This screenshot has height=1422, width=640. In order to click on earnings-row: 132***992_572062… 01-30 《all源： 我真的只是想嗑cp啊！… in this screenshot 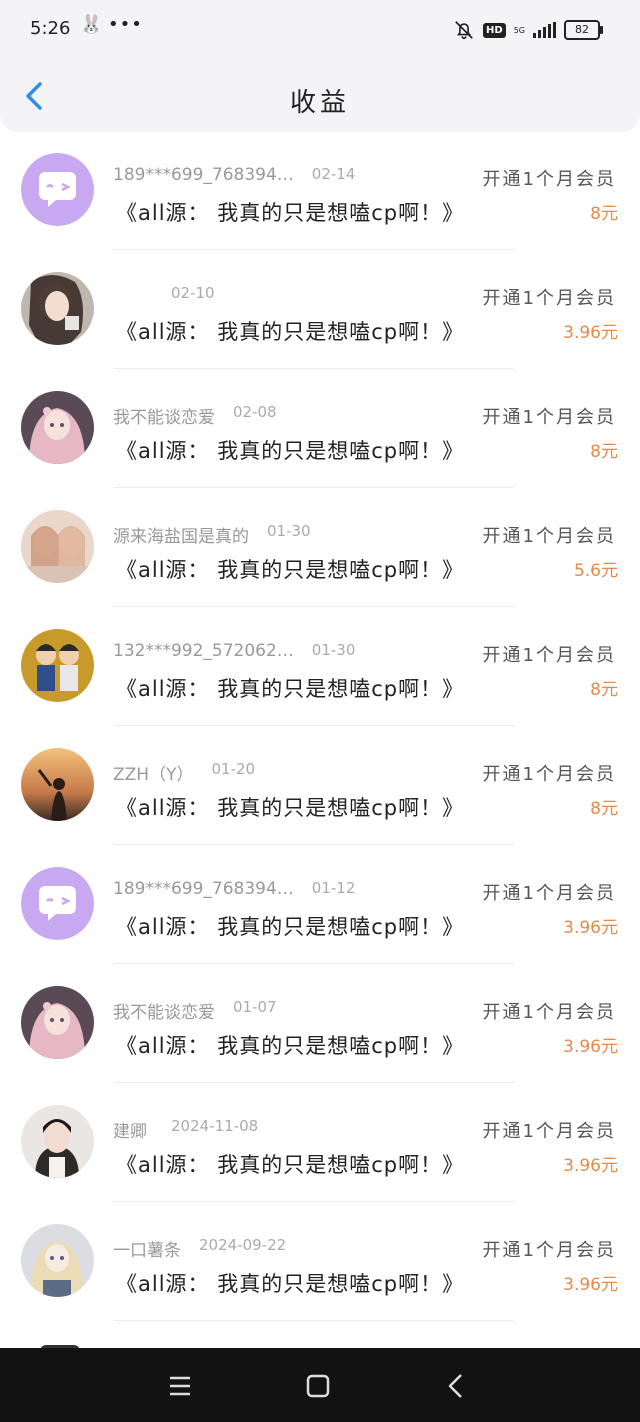, I will do `click(320, 670)`.